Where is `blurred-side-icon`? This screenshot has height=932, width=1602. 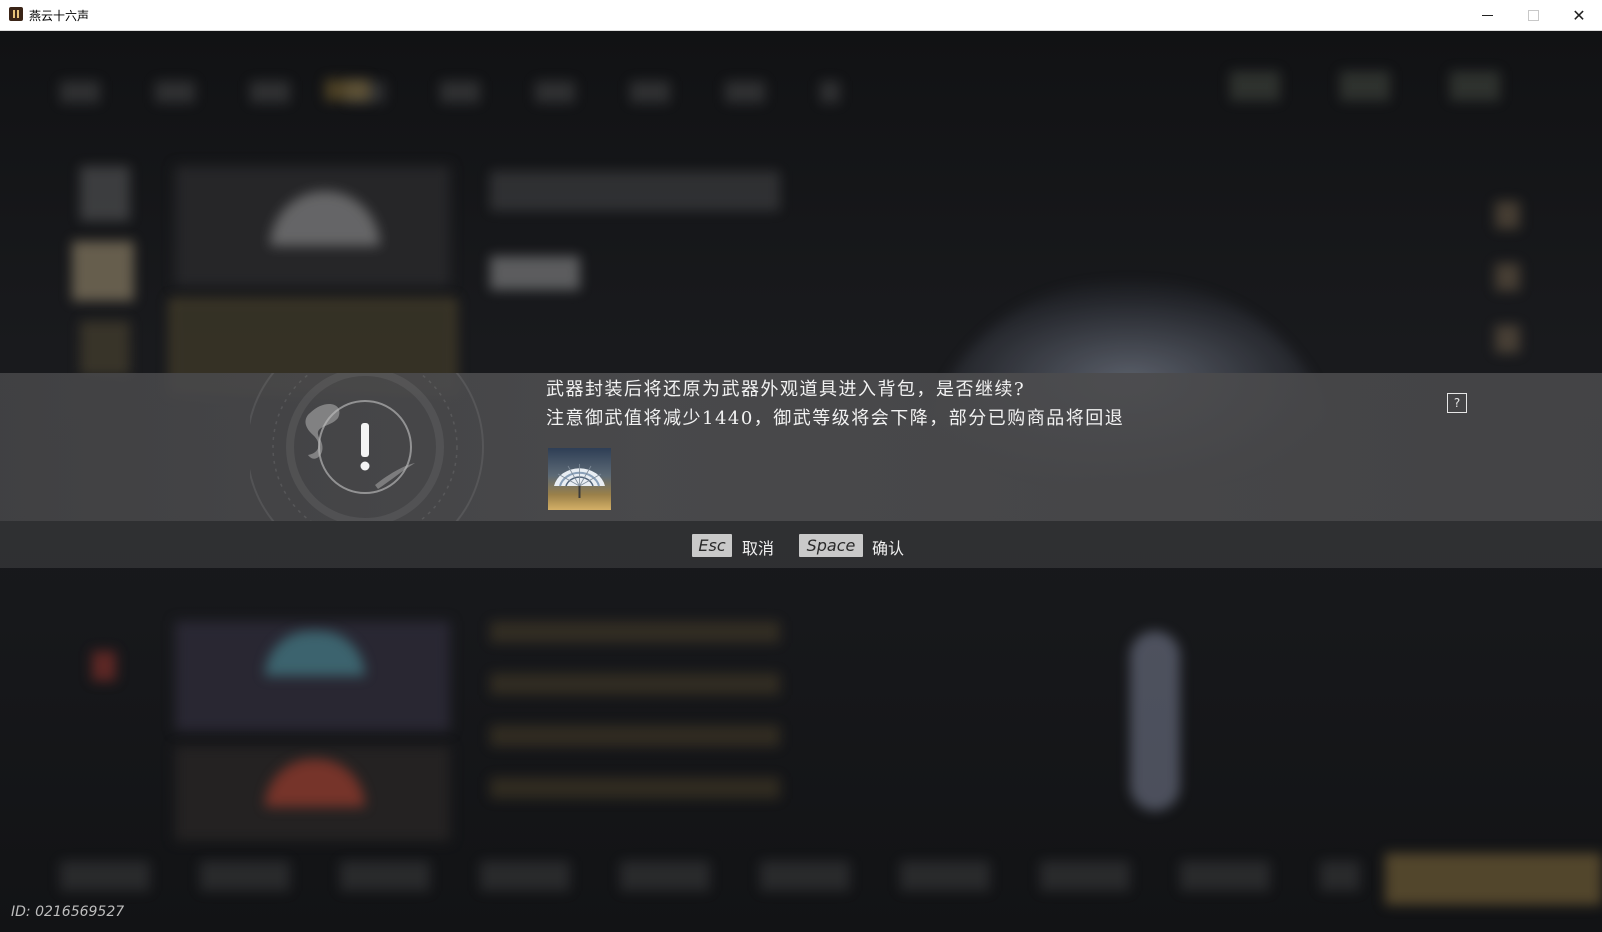 blurred-side-icon is located at coordinates (104, 666).